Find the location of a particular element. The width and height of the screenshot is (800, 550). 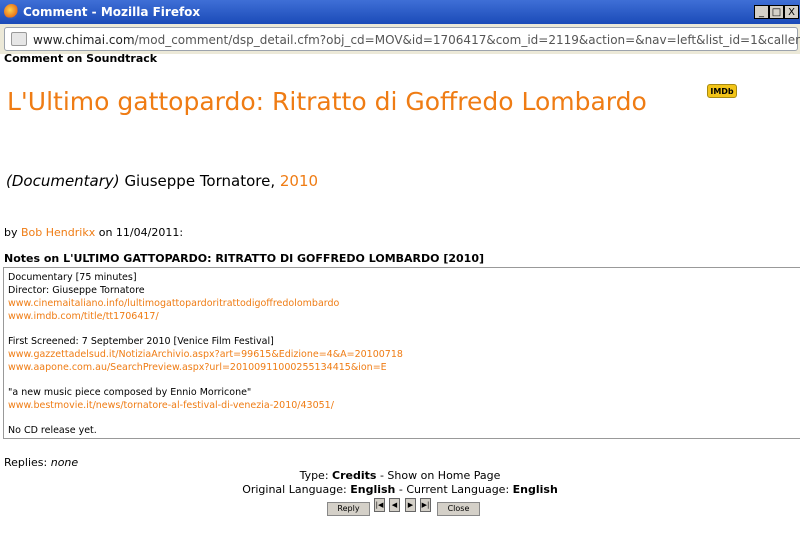

cur-lang-value: English is located at coordinates (535, 489).